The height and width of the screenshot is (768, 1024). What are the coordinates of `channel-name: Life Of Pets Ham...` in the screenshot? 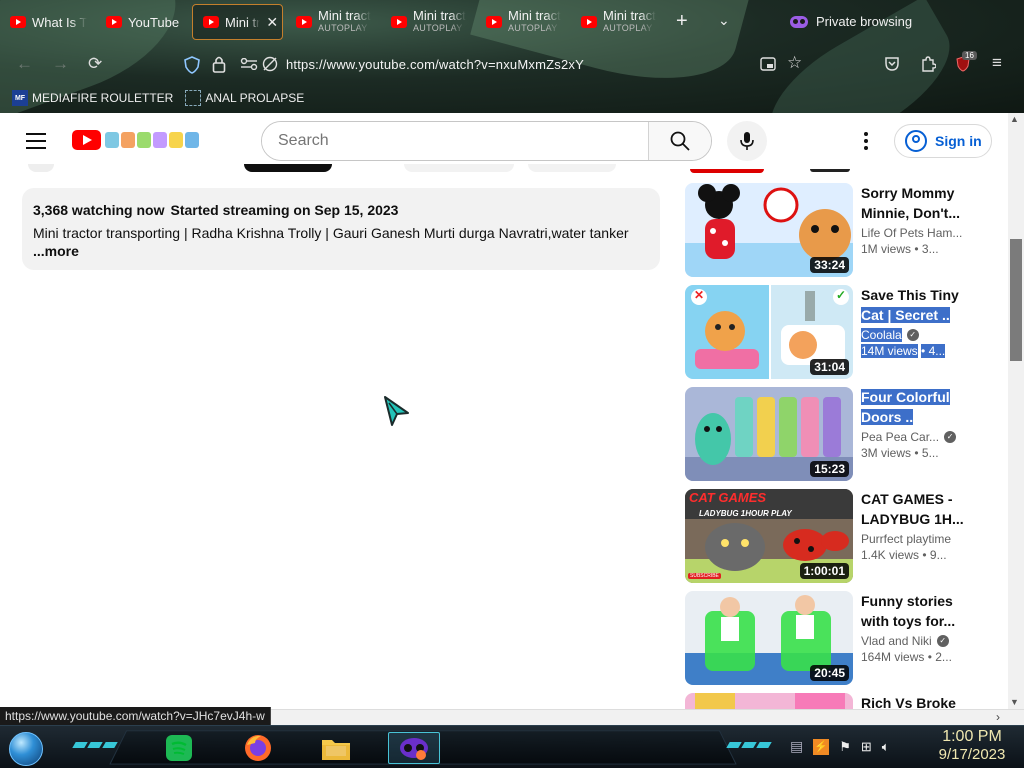 It's located at (933, 233).